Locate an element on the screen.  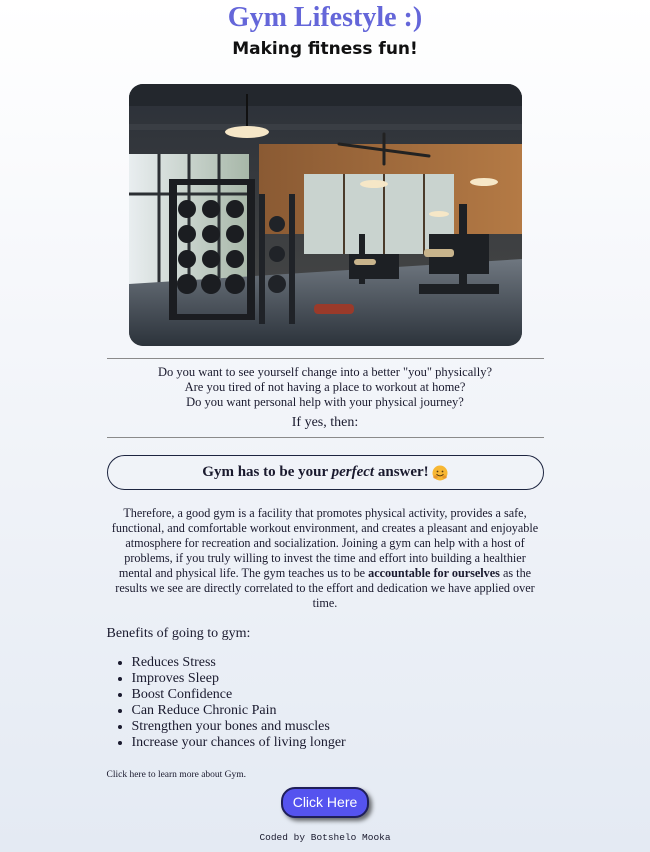
callout-banner: Gym has to be your perfect answer! is located at coordinates (325, 472).